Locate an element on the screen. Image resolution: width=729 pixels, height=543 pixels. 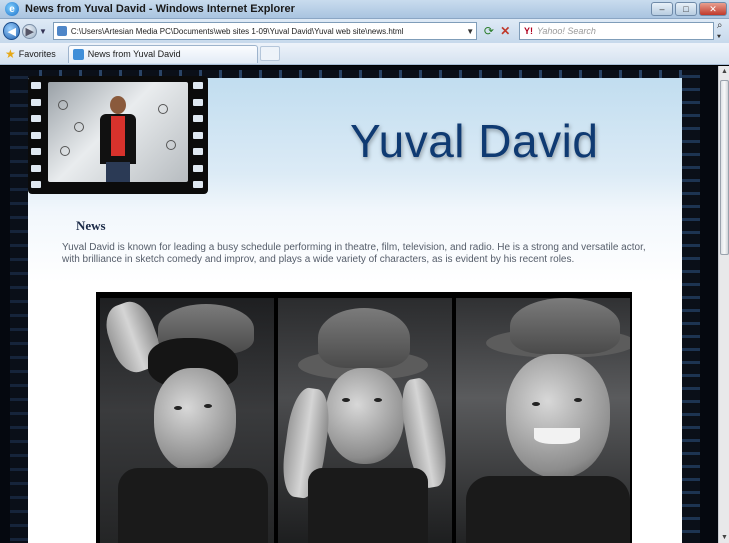
star-icon: ★ is located at coordinates (10, 53).